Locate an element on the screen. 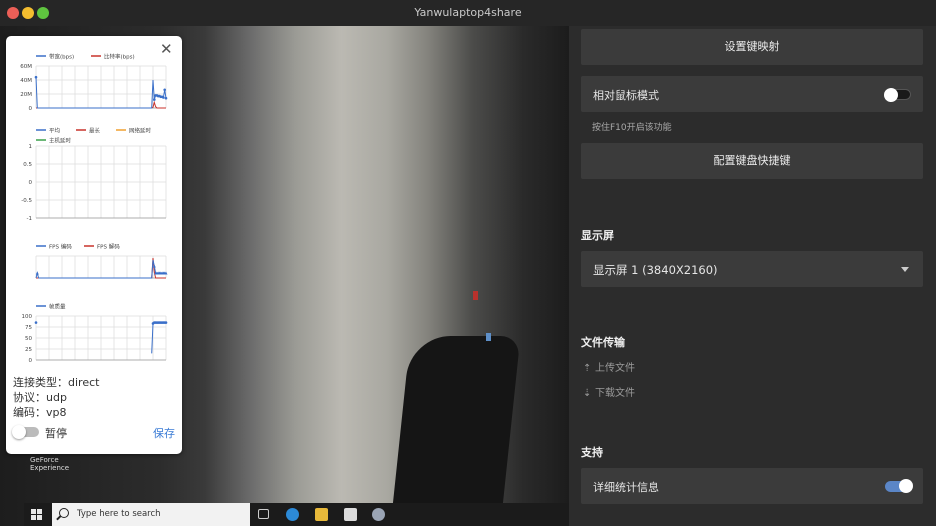  save-button: 保存 is located at coordinates (164, 433).